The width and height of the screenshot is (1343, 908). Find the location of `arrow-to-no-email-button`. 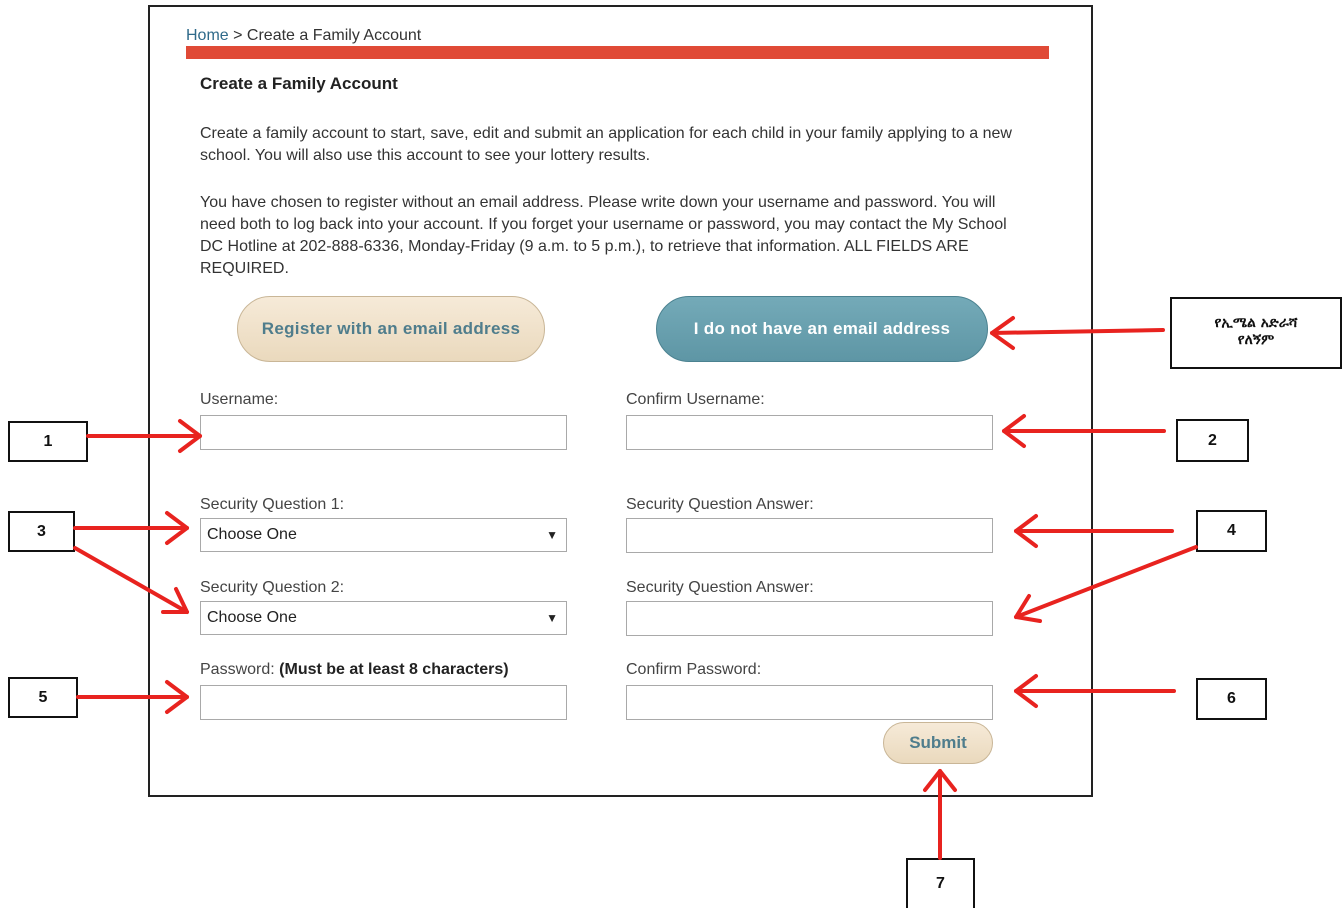

arrow-to-no-email-button is located at coordinates (1077, 333).